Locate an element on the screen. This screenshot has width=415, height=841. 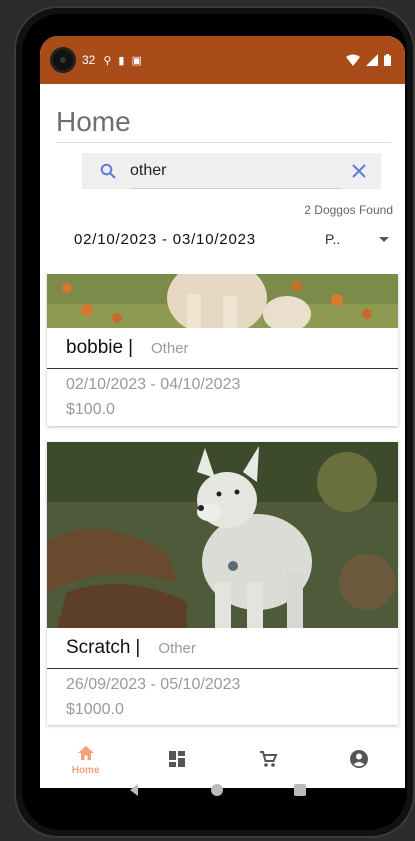
price: $100.0 is located at coordinates (90, 409).